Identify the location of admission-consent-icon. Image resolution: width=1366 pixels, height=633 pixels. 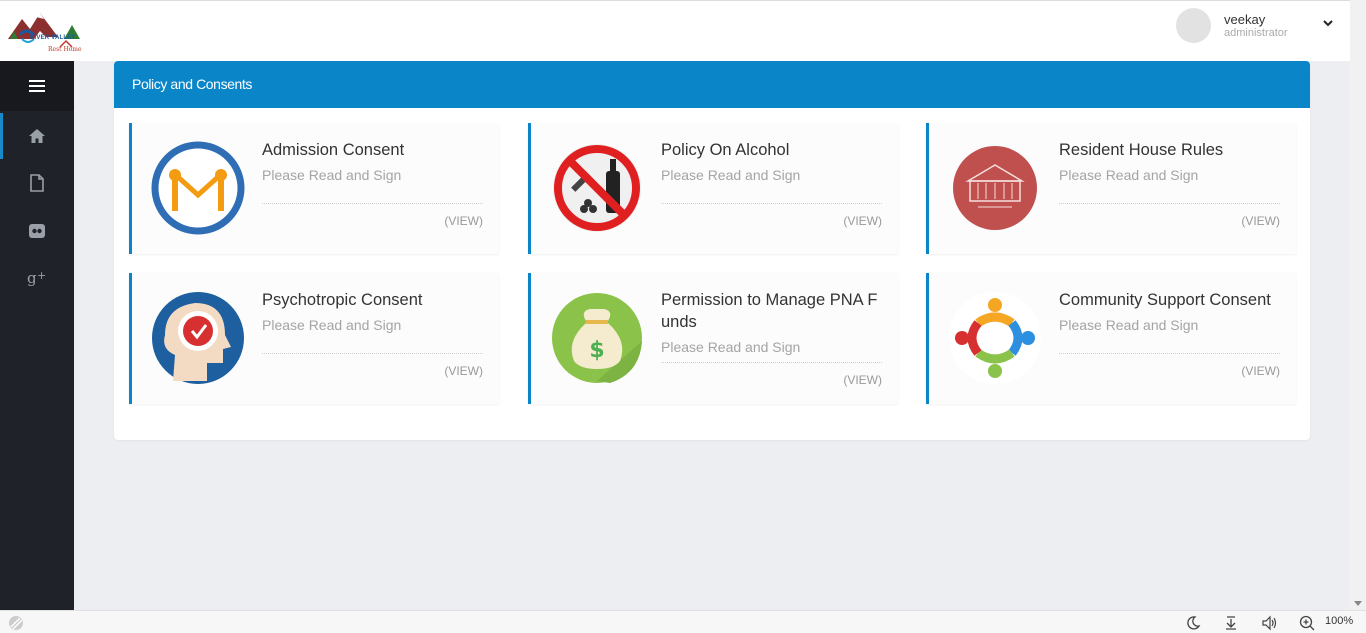
(198, 188).